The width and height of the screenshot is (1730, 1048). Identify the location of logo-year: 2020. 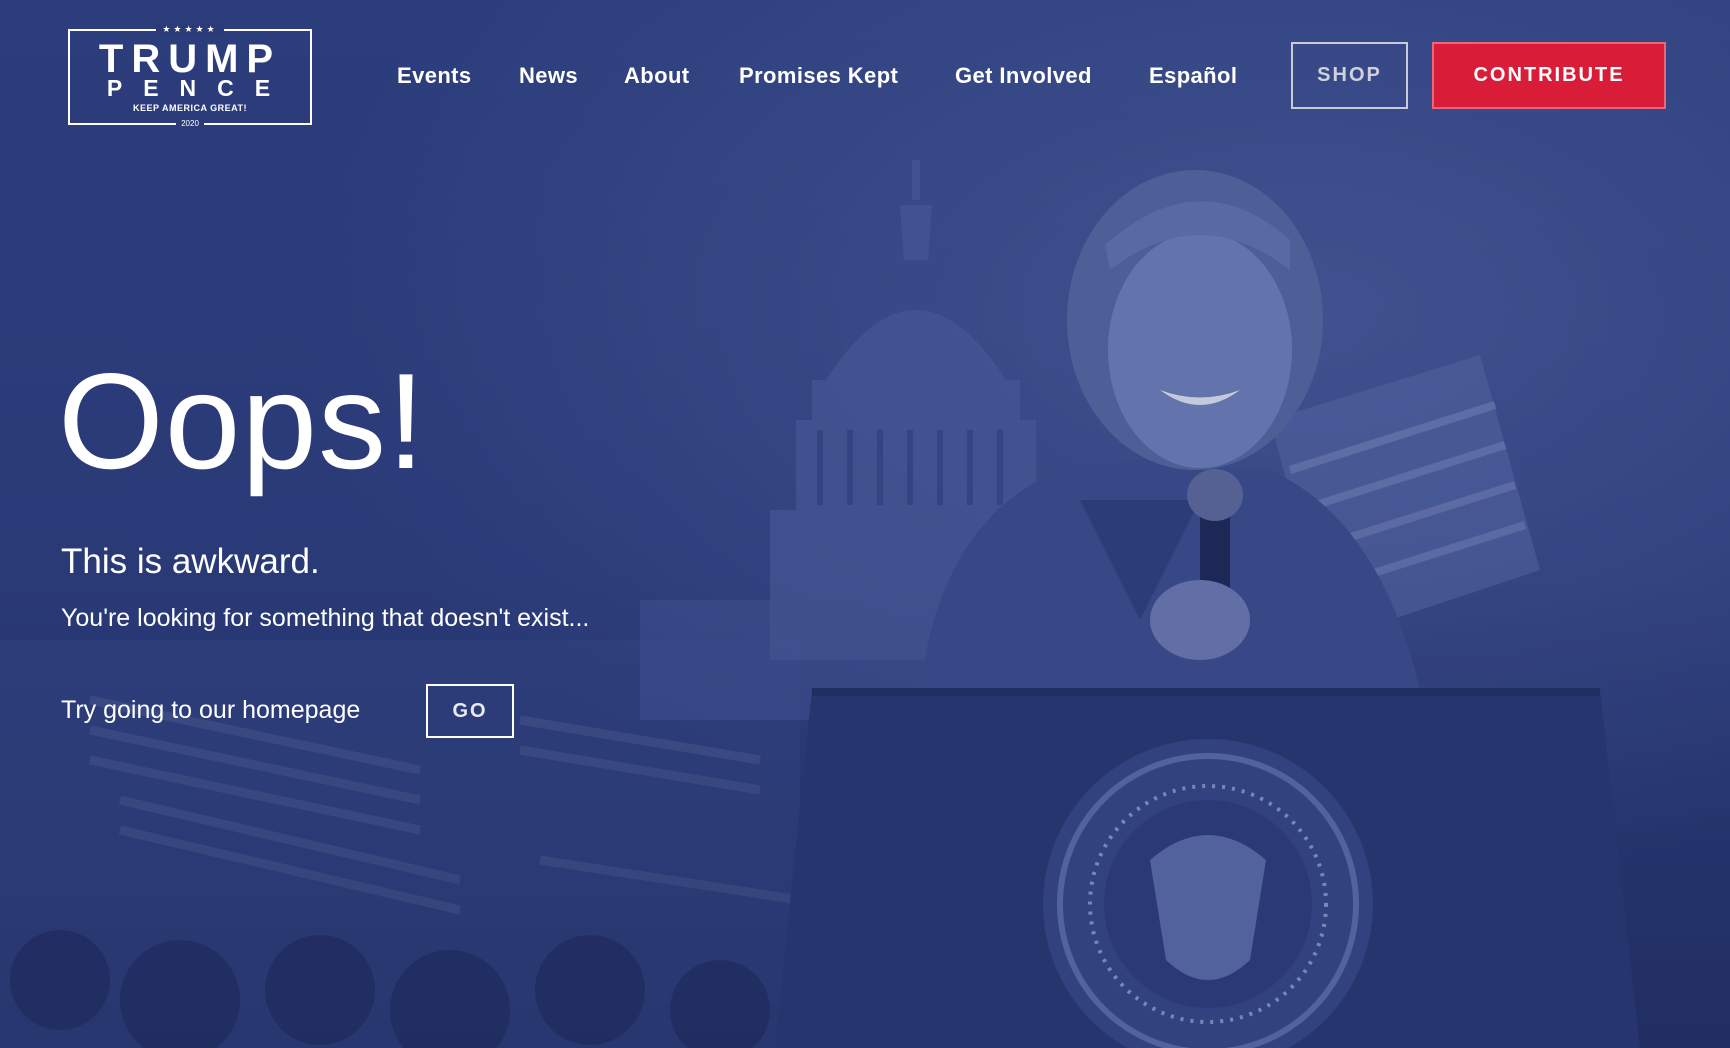
(190, 124).